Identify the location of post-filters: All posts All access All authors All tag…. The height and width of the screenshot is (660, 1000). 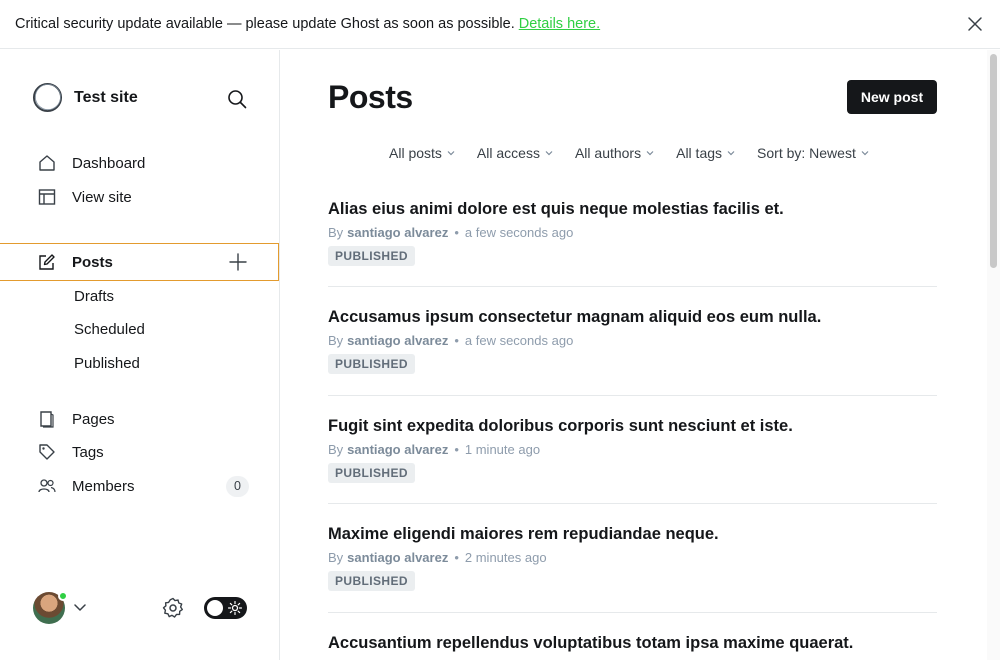
(640, 153).